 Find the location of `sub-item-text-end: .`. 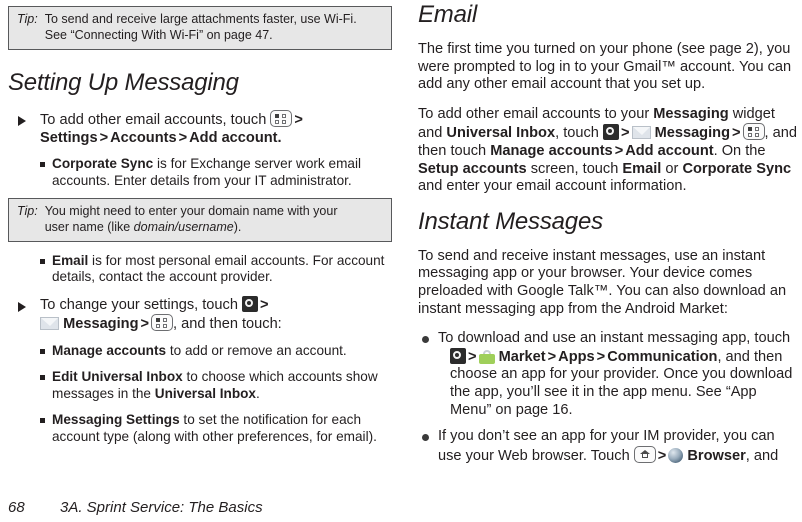

sub-item-text-end: . is located at coordinates (258, 393).